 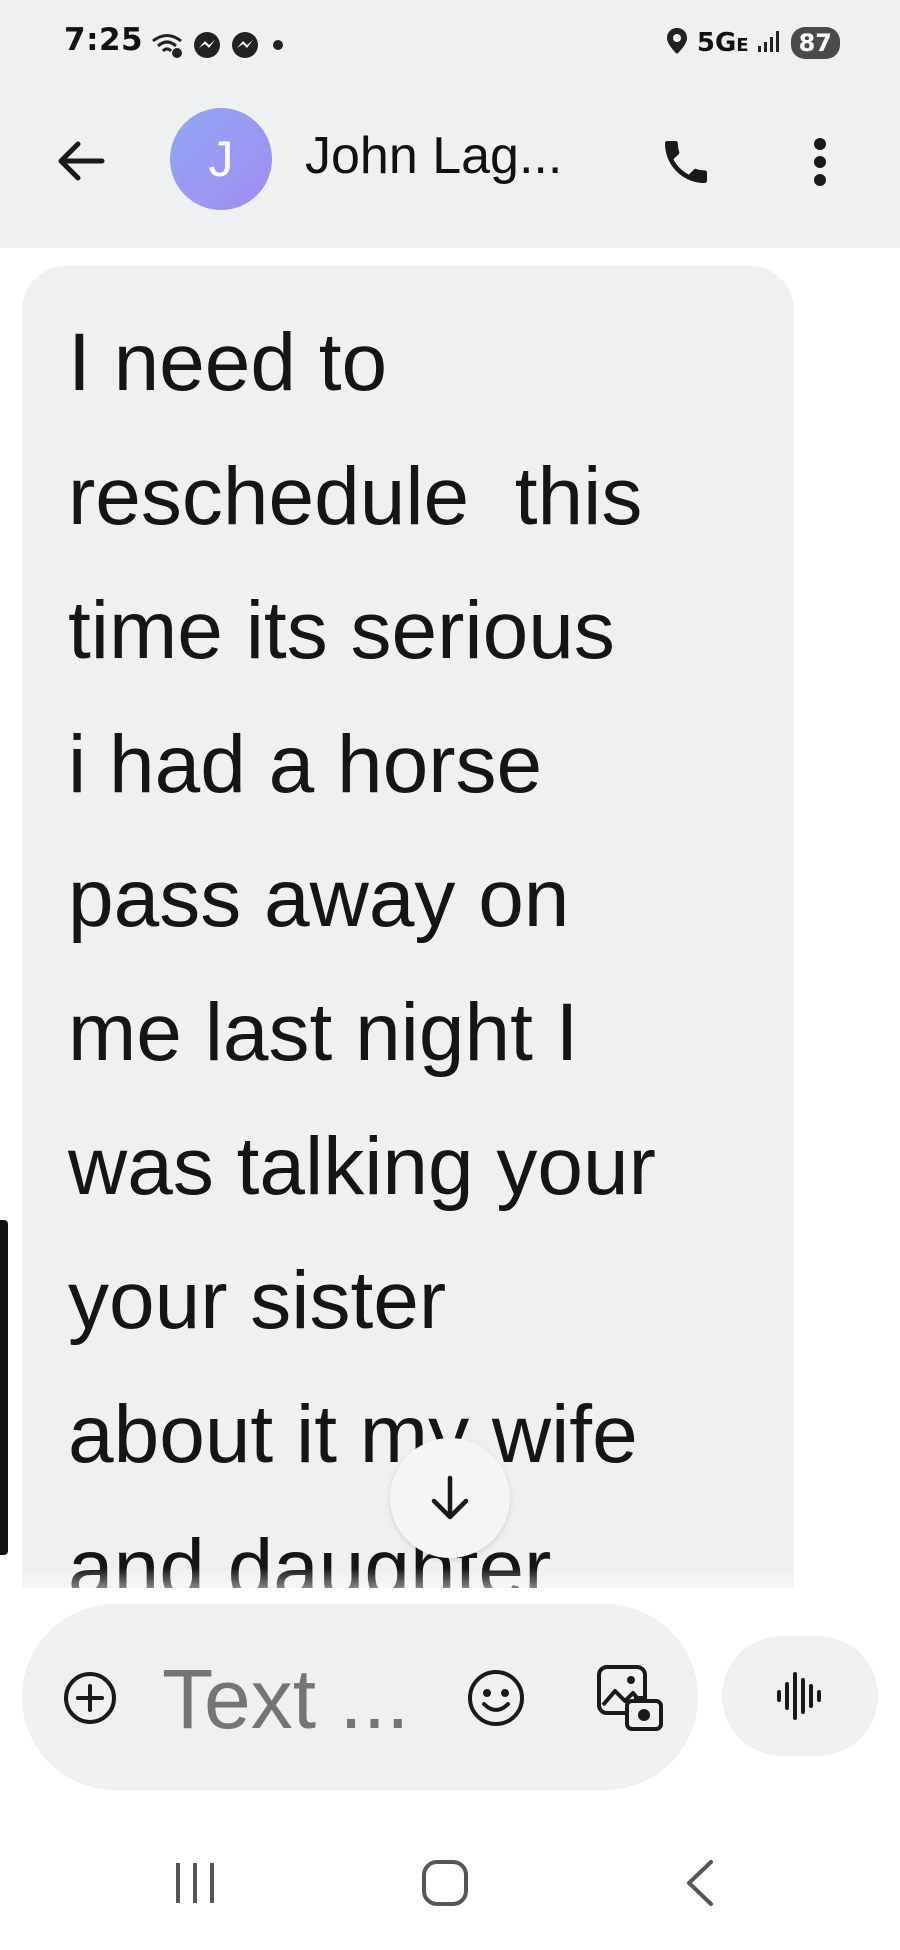 I want to click on system-navigation-bar, so click(x=450, y=1881).